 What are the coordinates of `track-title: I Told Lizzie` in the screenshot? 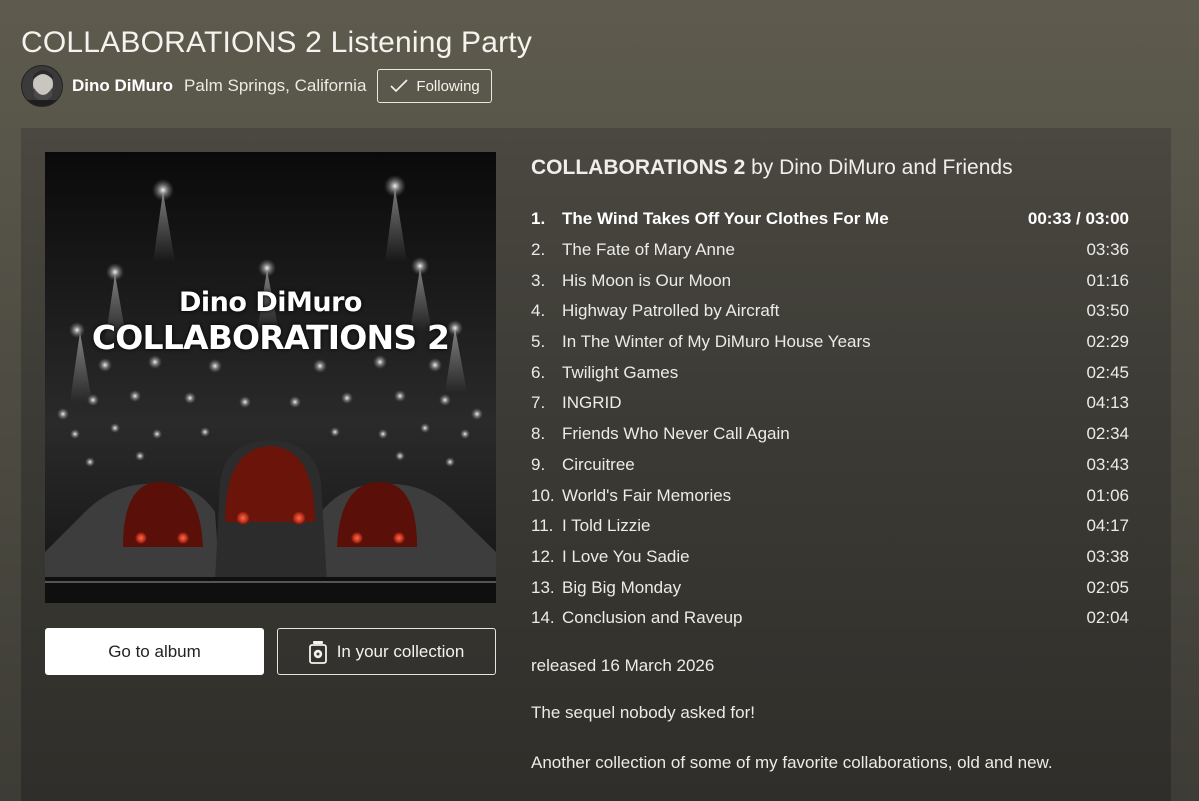 It's located at (824, 526).